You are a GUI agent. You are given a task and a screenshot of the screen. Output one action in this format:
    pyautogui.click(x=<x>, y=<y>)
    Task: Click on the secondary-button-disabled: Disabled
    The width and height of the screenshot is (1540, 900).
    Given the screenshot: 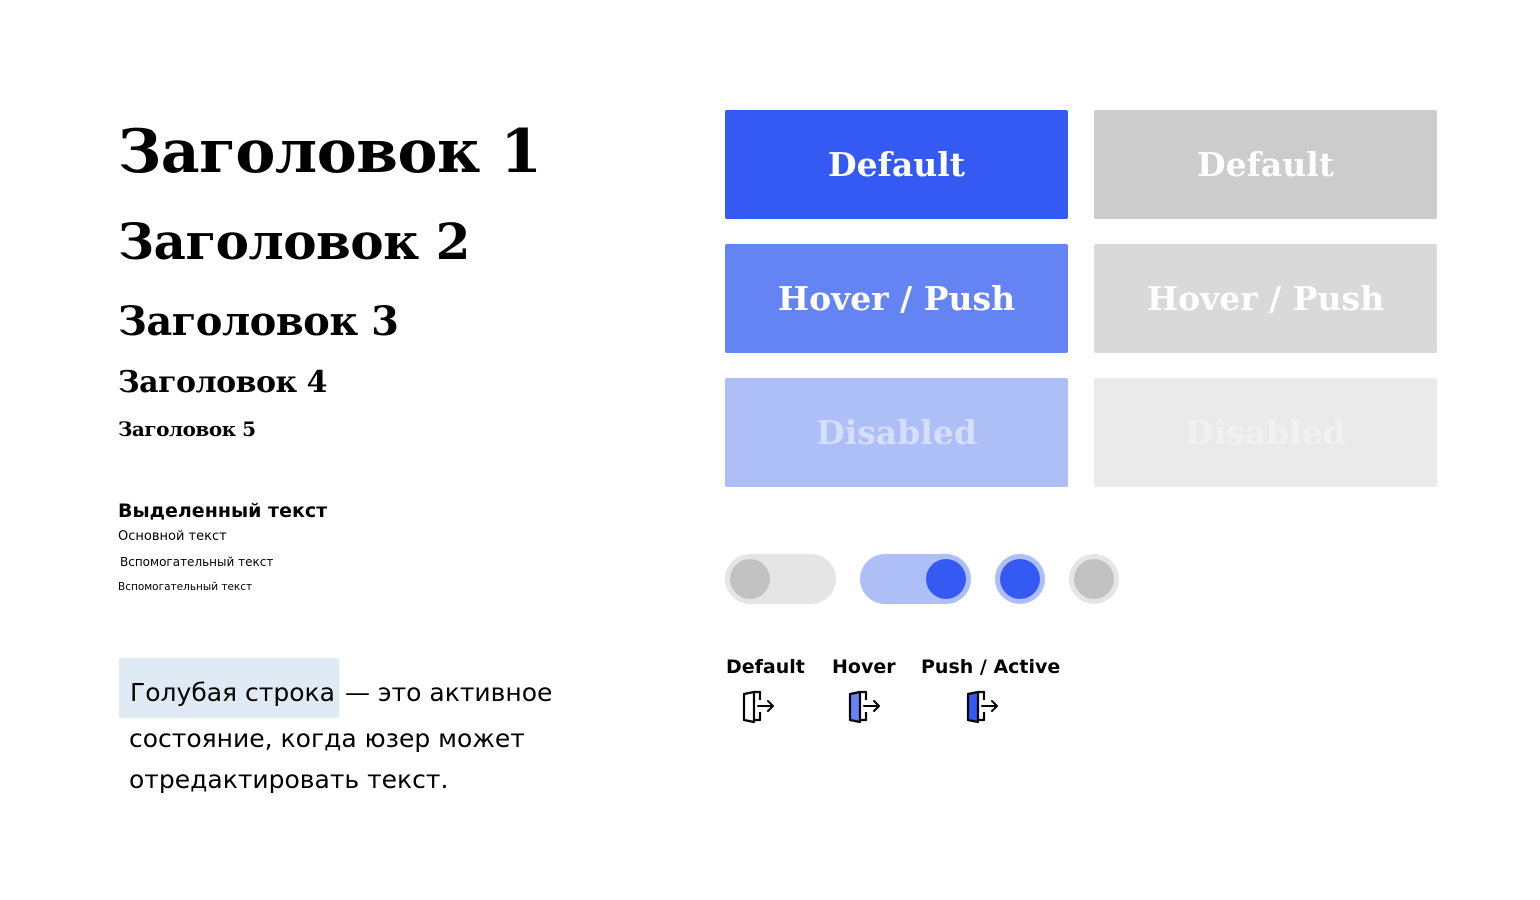 What is the action you would take?
    pyautogui.click(x=1265, y=432)
    